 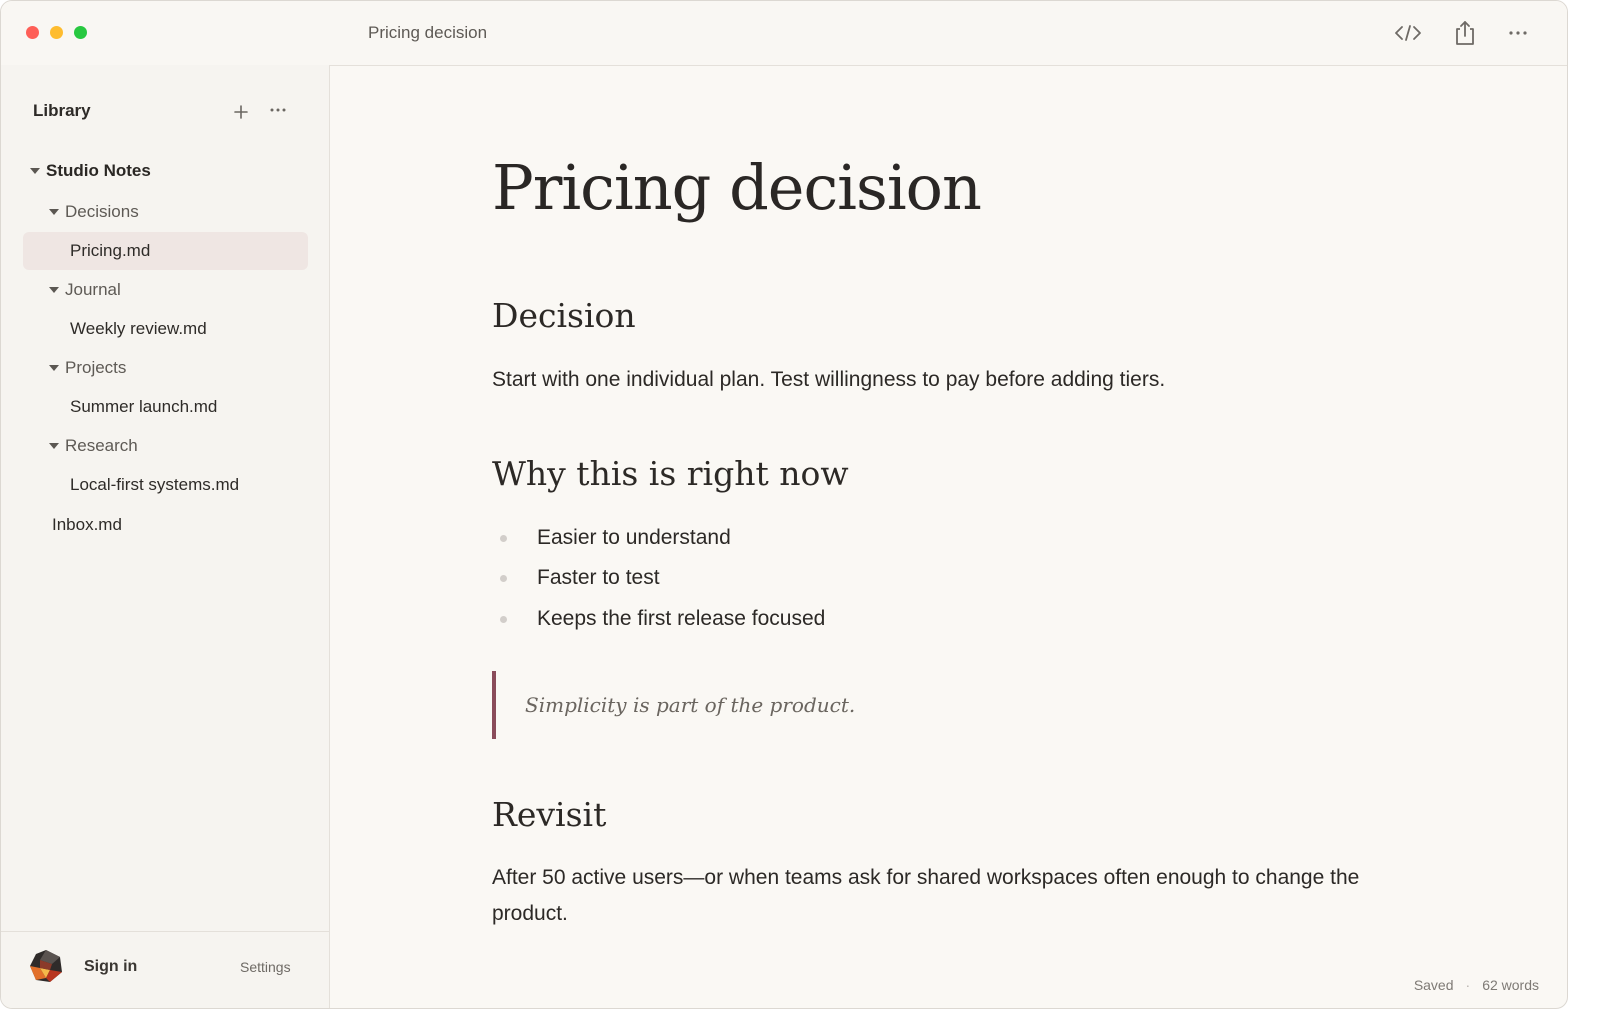 I want to click on section-heading-decision: Decision, so click(x=564, y=315).